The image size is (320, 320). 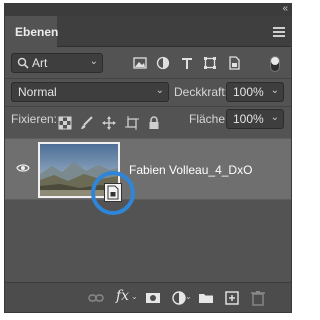 What do you see at coordinates (248, 119) in the screenshot?
I see `fill-value: 100%` at bounding box center [248, 119].